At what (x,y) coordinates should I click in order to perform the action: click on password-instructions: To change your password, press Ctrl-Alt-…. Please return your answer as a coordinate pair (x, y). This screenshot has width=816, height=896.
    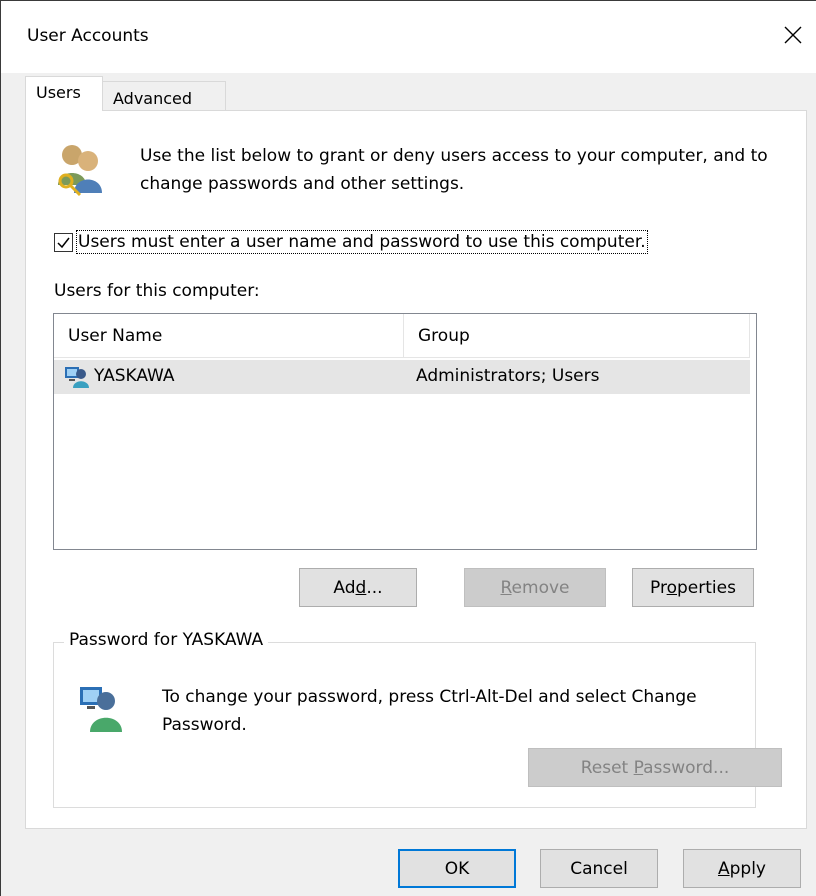
    Looking at the image, I should click on (429, 711).